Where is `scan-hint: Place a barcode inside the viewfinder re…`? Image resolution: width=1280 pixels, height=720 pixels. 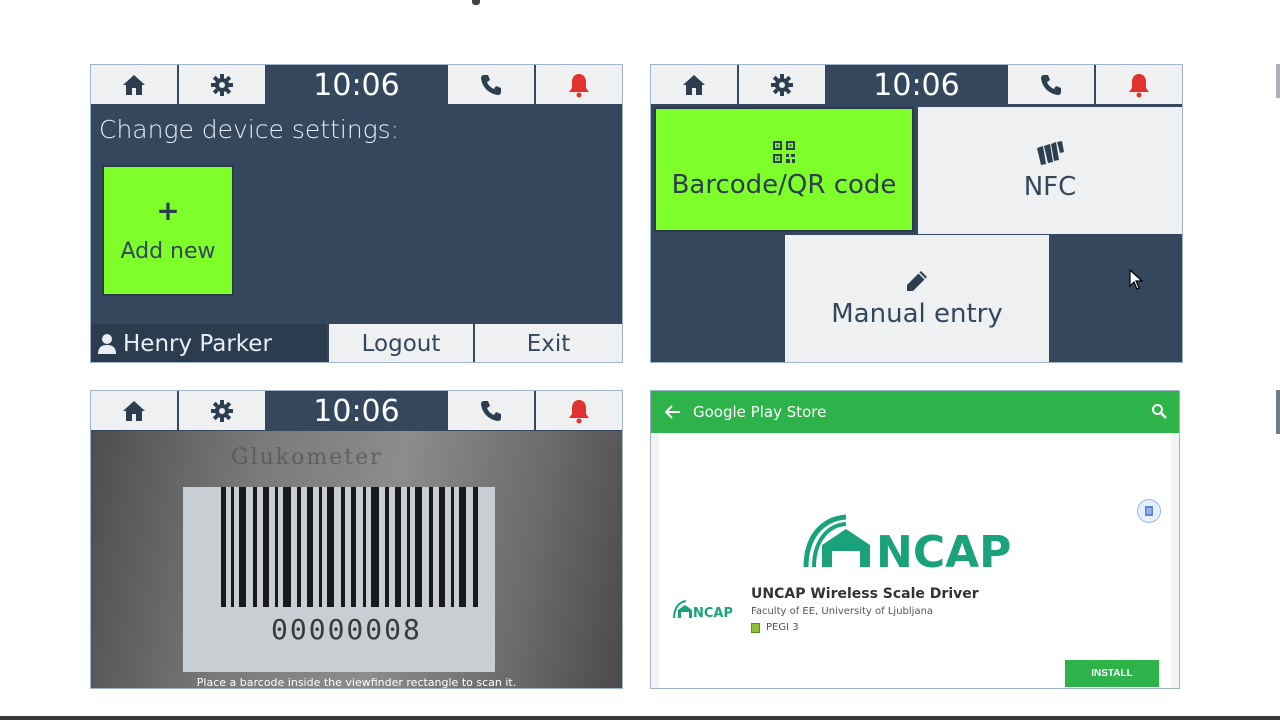
scan-hint: Place a barcode inside the viewfinder re… is located at coordinates (356, 682).